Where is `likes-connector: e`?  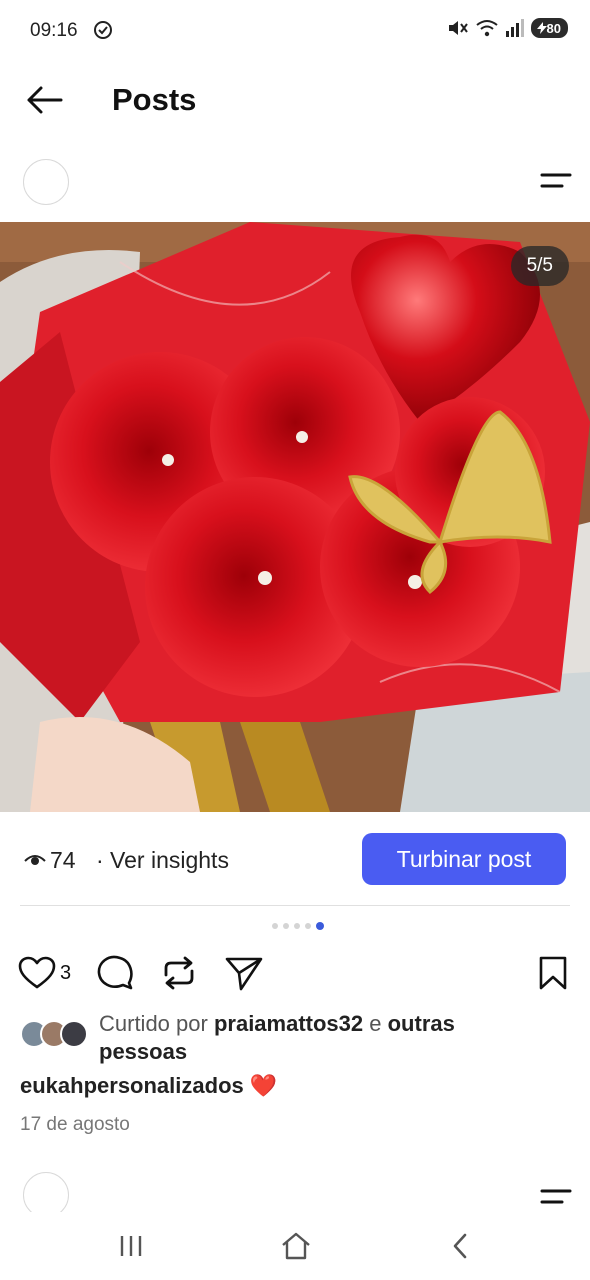
likes-connector: e is located at coordinates (375, 1023).